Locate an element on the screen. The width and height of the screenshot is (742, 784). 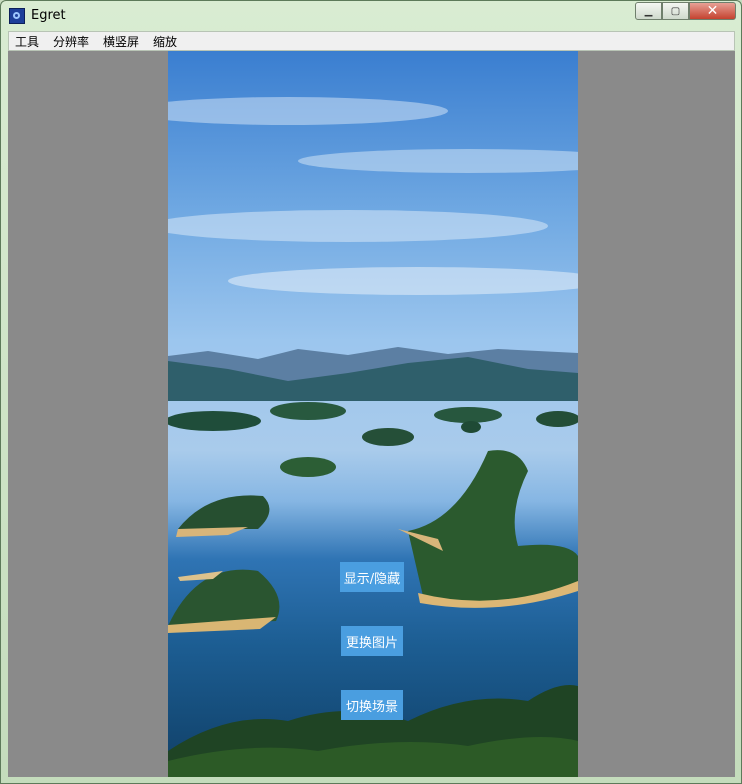
title-bar: Egret ▁ ▢ ✕ is located at coordinates (371, 16).